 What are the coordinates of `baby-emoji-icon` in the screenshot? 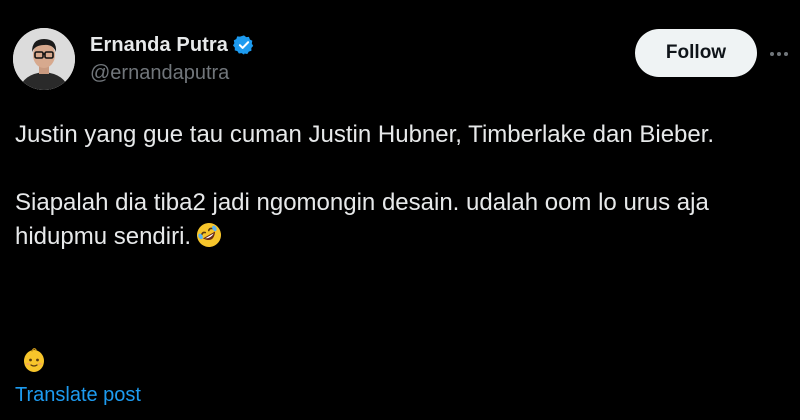 It's located at (34, 360).